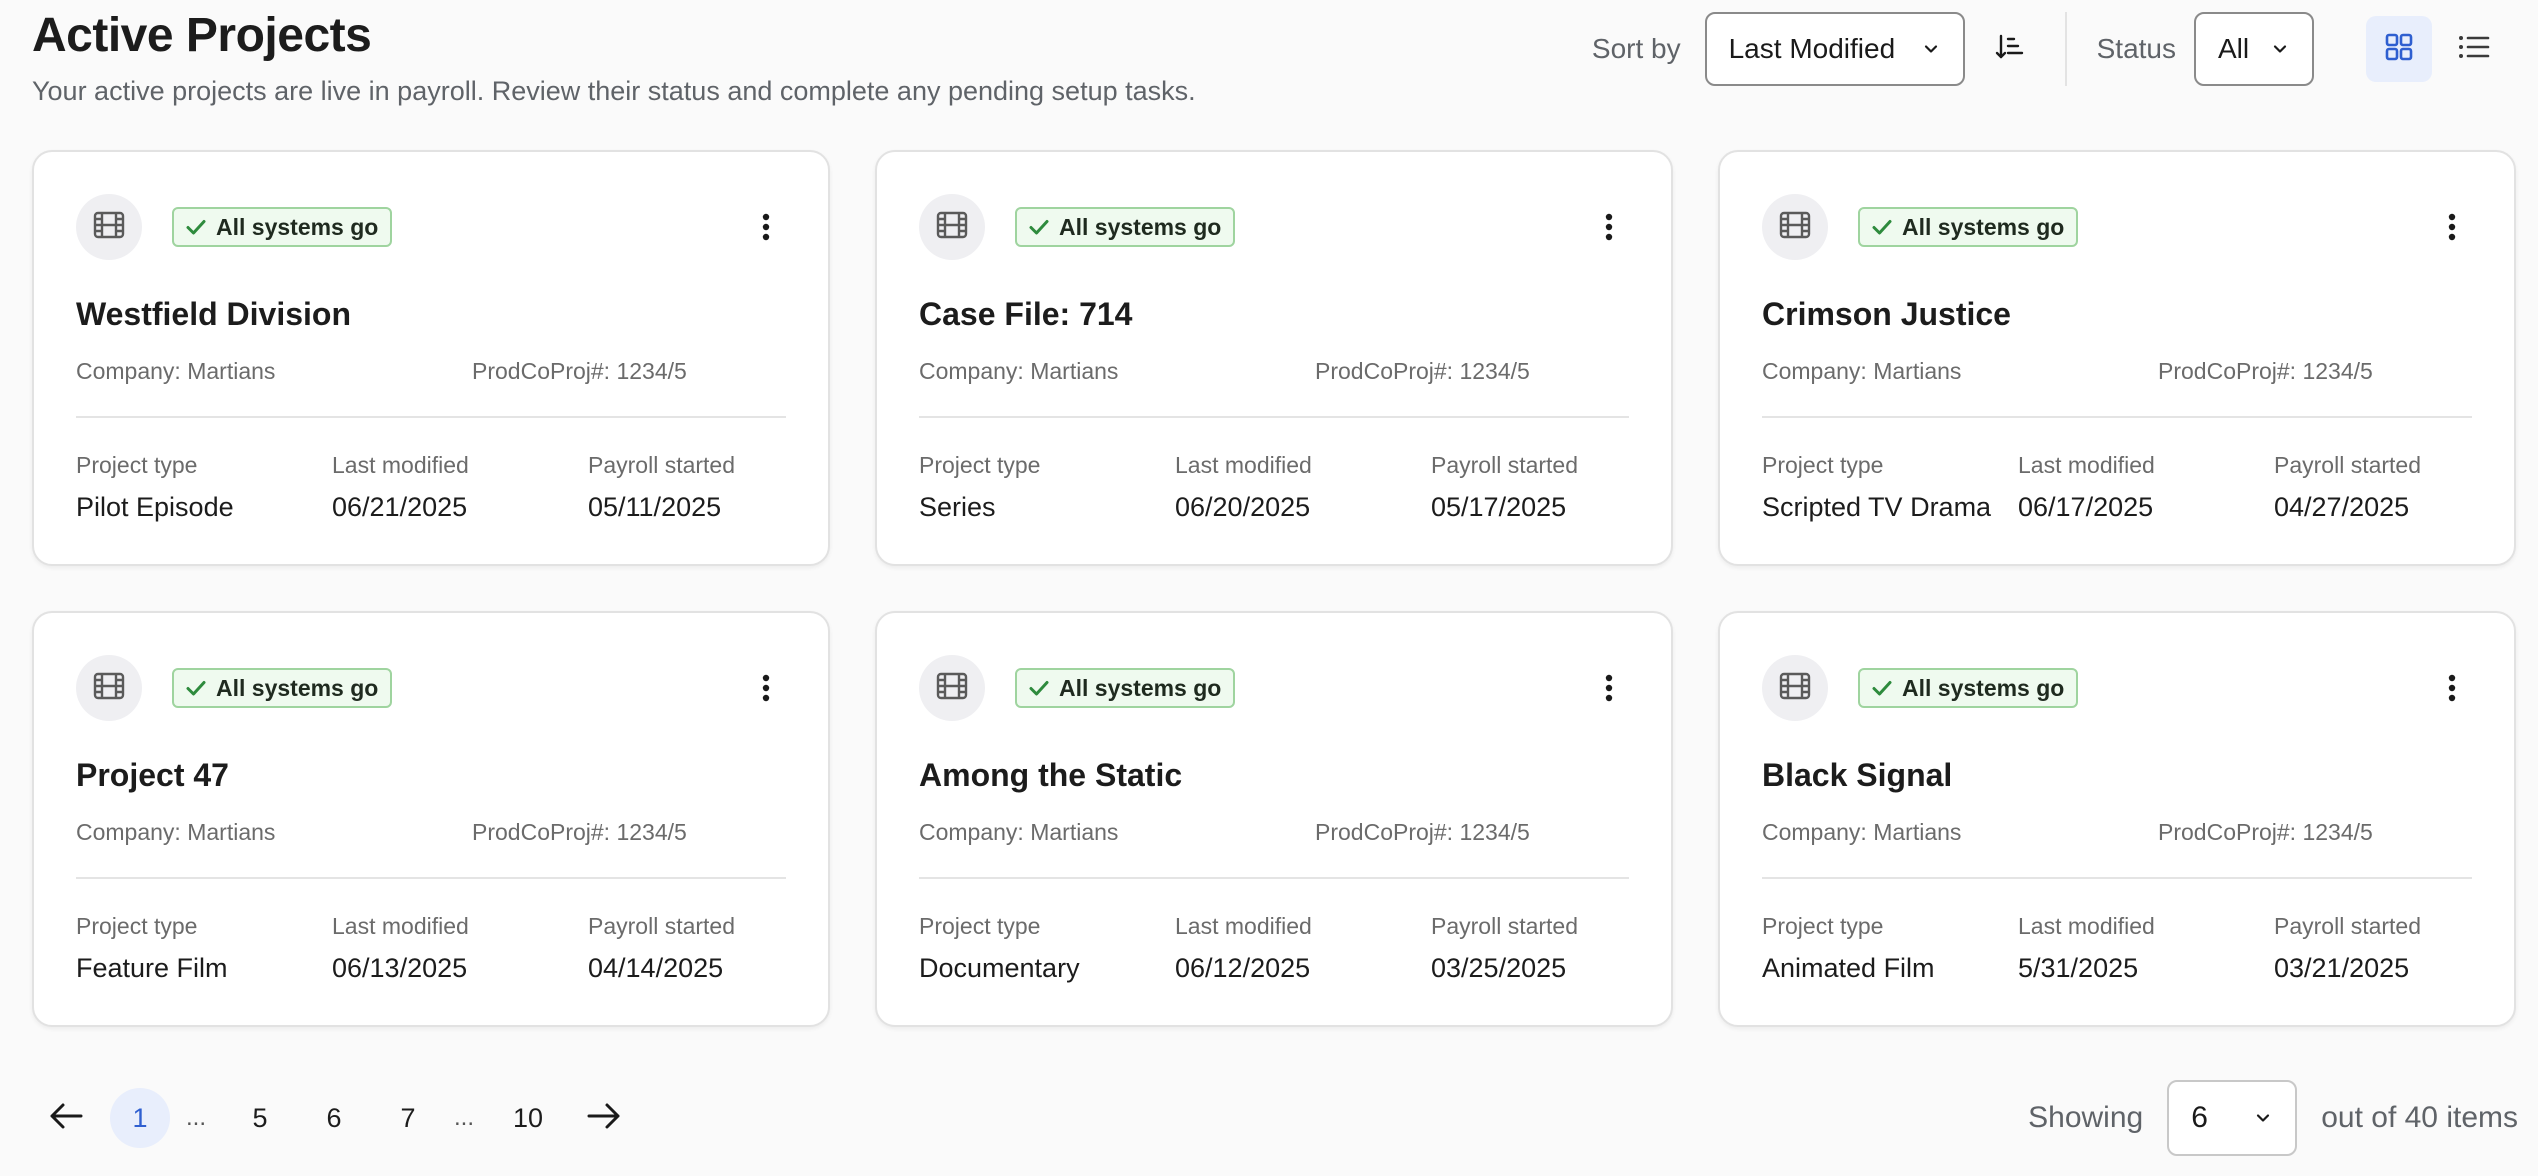 This screenshot has width=2538, height=1176. What do you see at coordinates (1243, 968) in the screenshot?
I see `last-modified-value: 06/12/2025` at bounding box center [1243, 968].